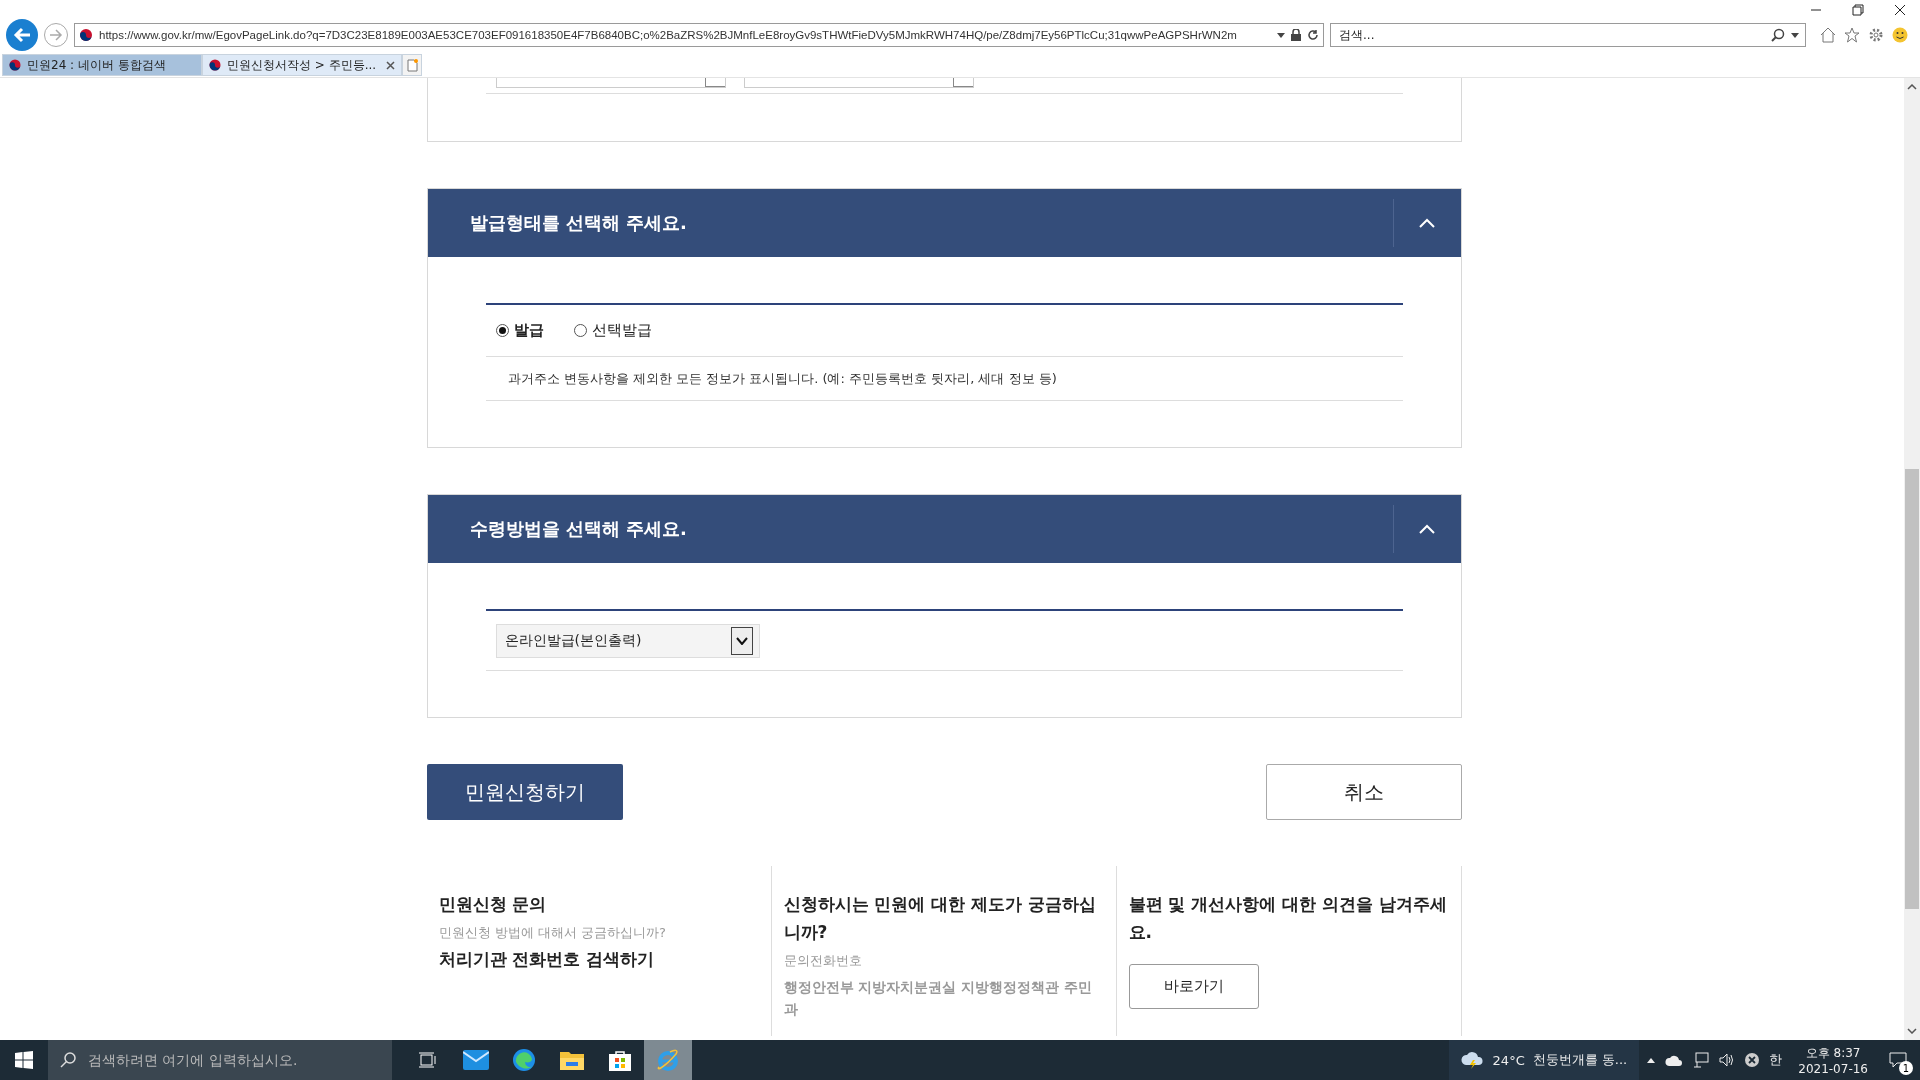  What do you see at coordinates (598, 959) in the screenshot?
I see `footer-link: 처리기관 전화번호 검색하기` at bounding box center [598, 959].